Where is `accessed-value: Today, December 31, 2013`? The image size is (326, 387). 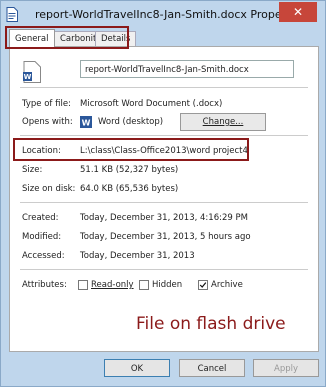
accessed-value: Today, December 31, 2013 is located at coordinates (137, 256).